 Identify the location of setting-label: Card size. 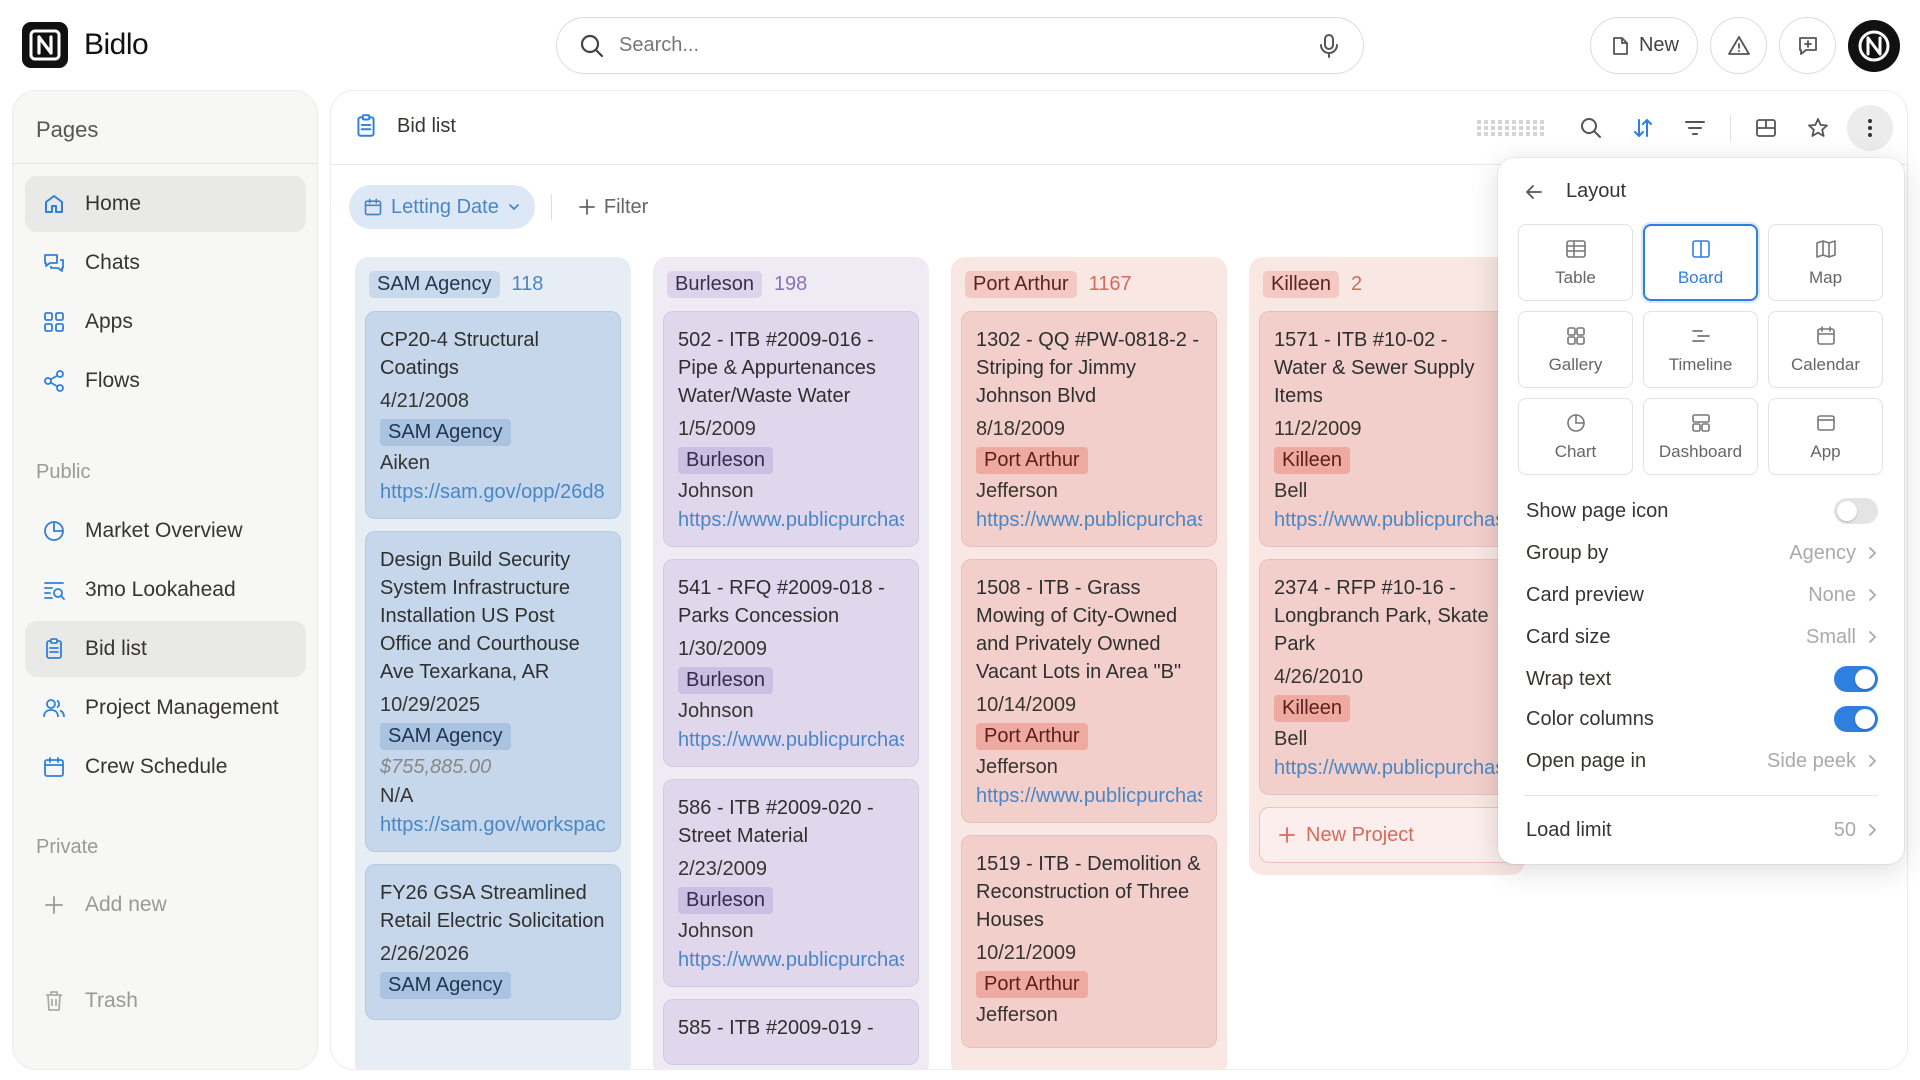
(1568, 636).